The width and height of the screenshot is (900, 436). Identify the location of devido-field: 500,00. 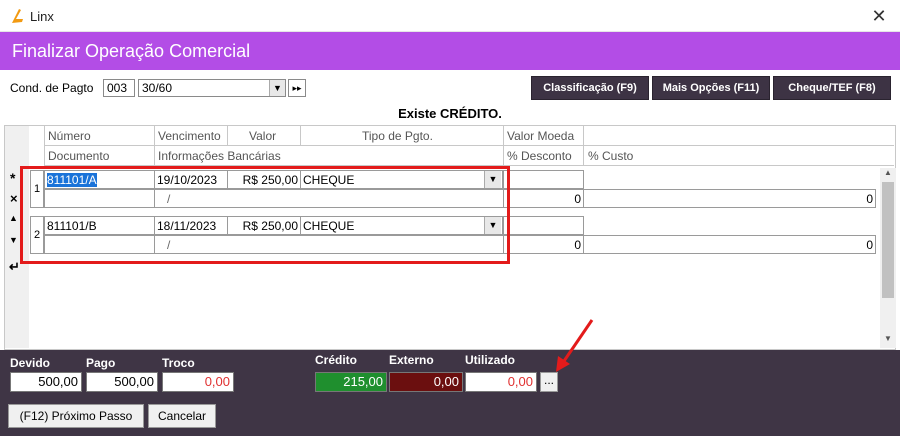
(46, 382).